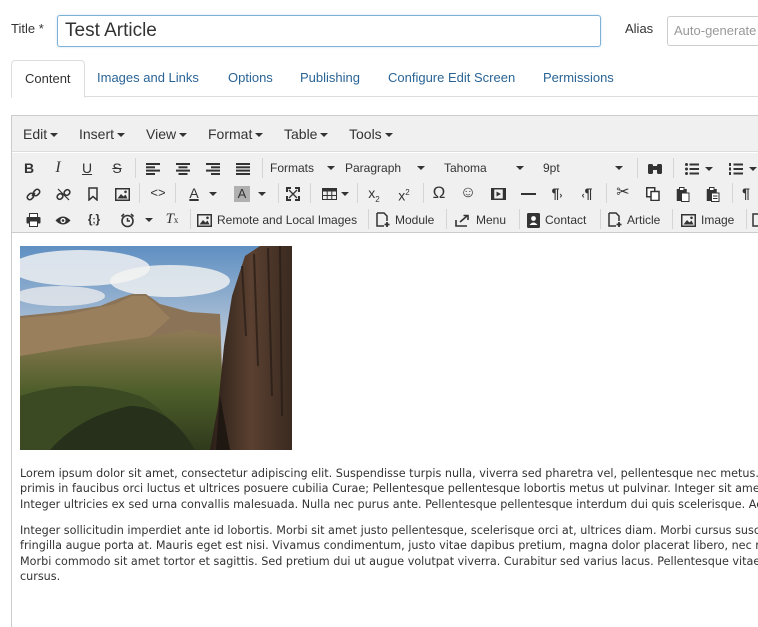  What do you see at coordinates (87, 168) in the screenshot?
I see `underline-icon: U` at bounding box center [87, 168].